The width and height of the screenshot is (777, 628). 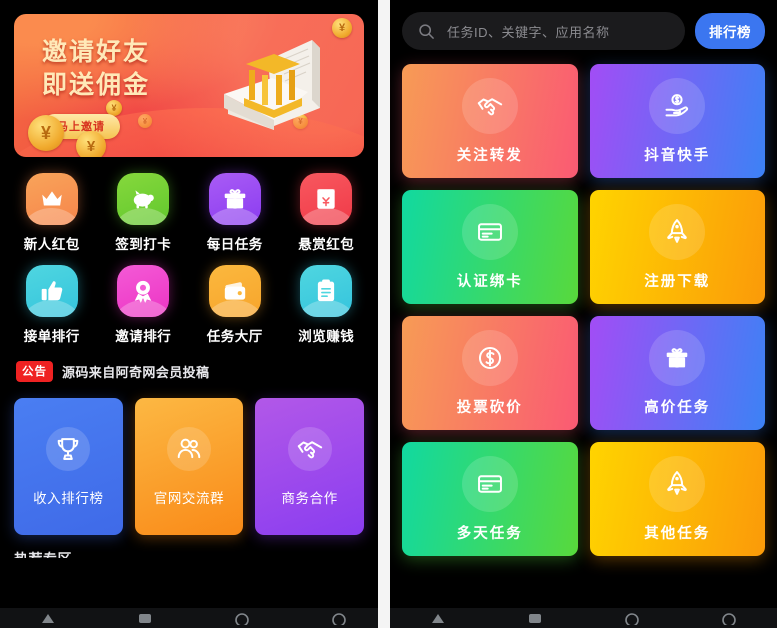 I want to click on banner-illustration, so click(x=275, y=87).